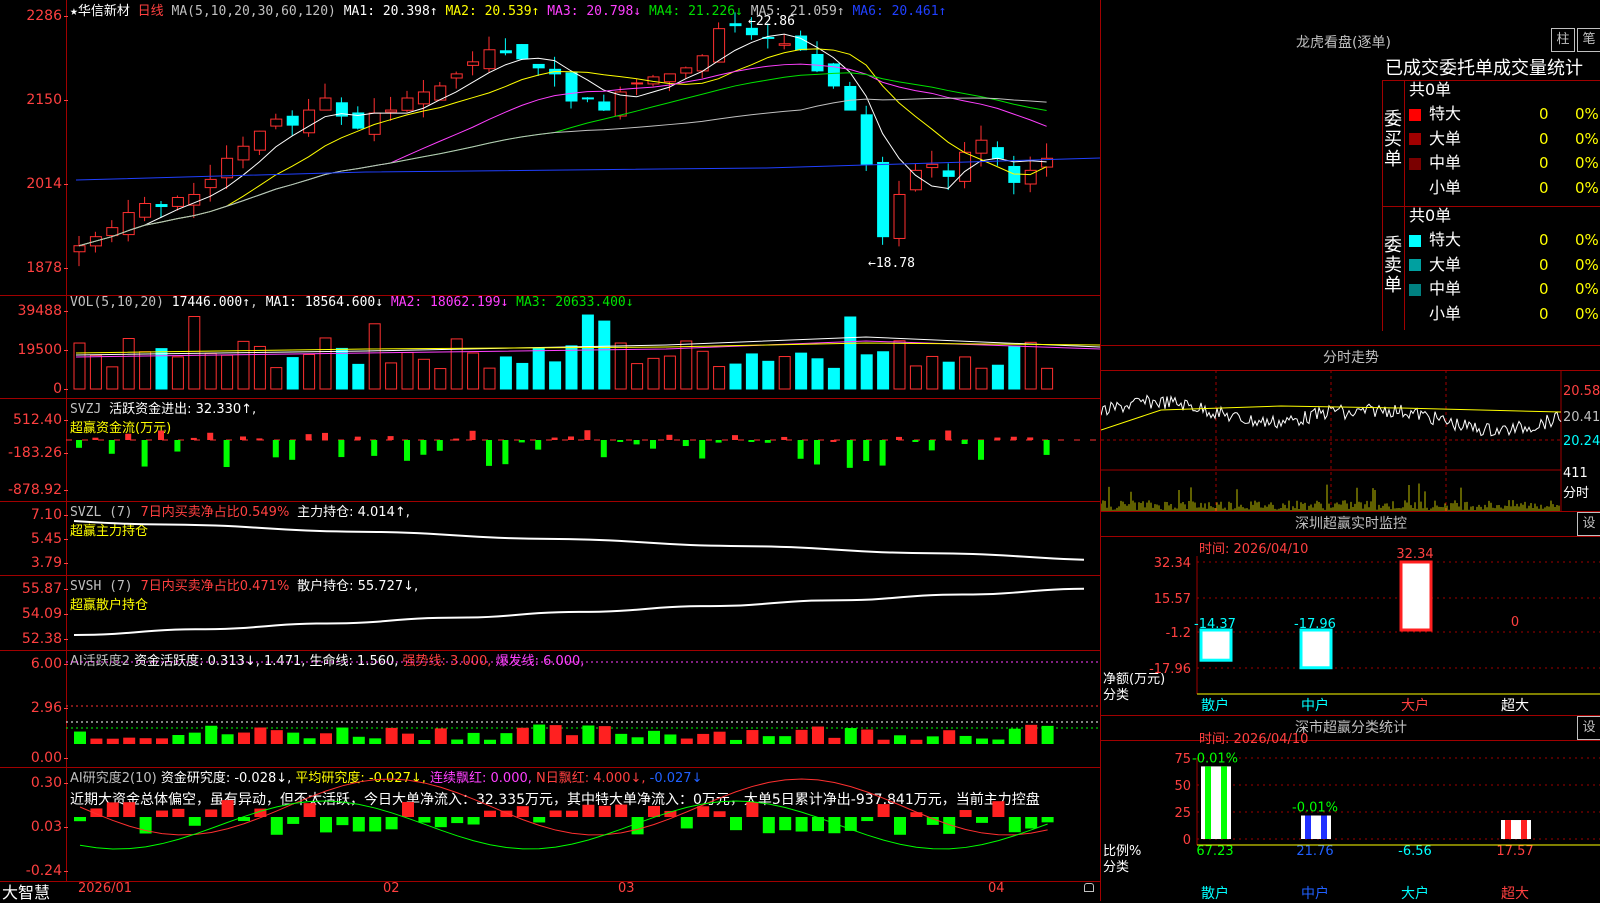  Describe the element at coordinates (1435, 314) in the screenshot. I see `sell-row: 小单` at that location.